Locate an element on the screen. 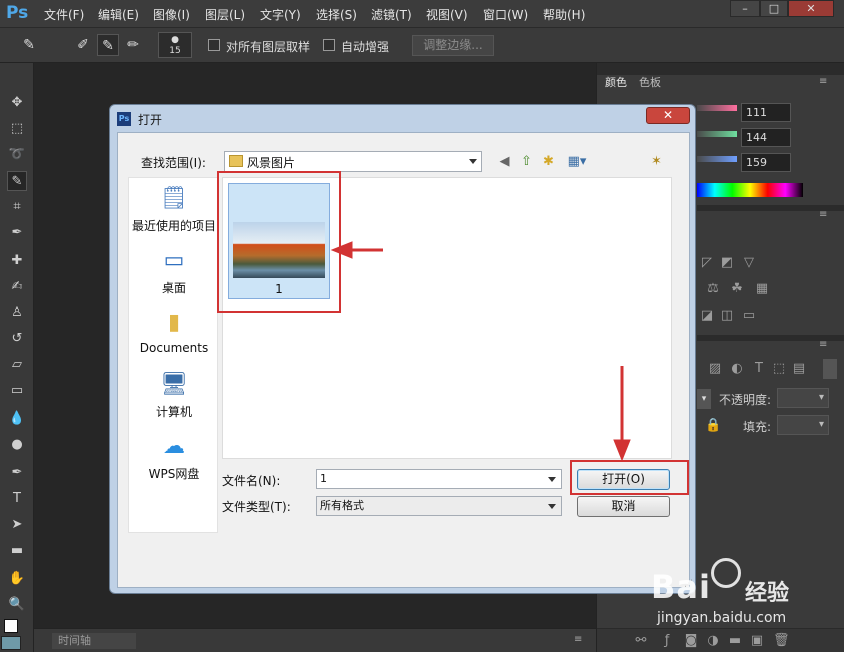 The image size is (844, 652). arrow-to-file is located at coordinates (356, 250).